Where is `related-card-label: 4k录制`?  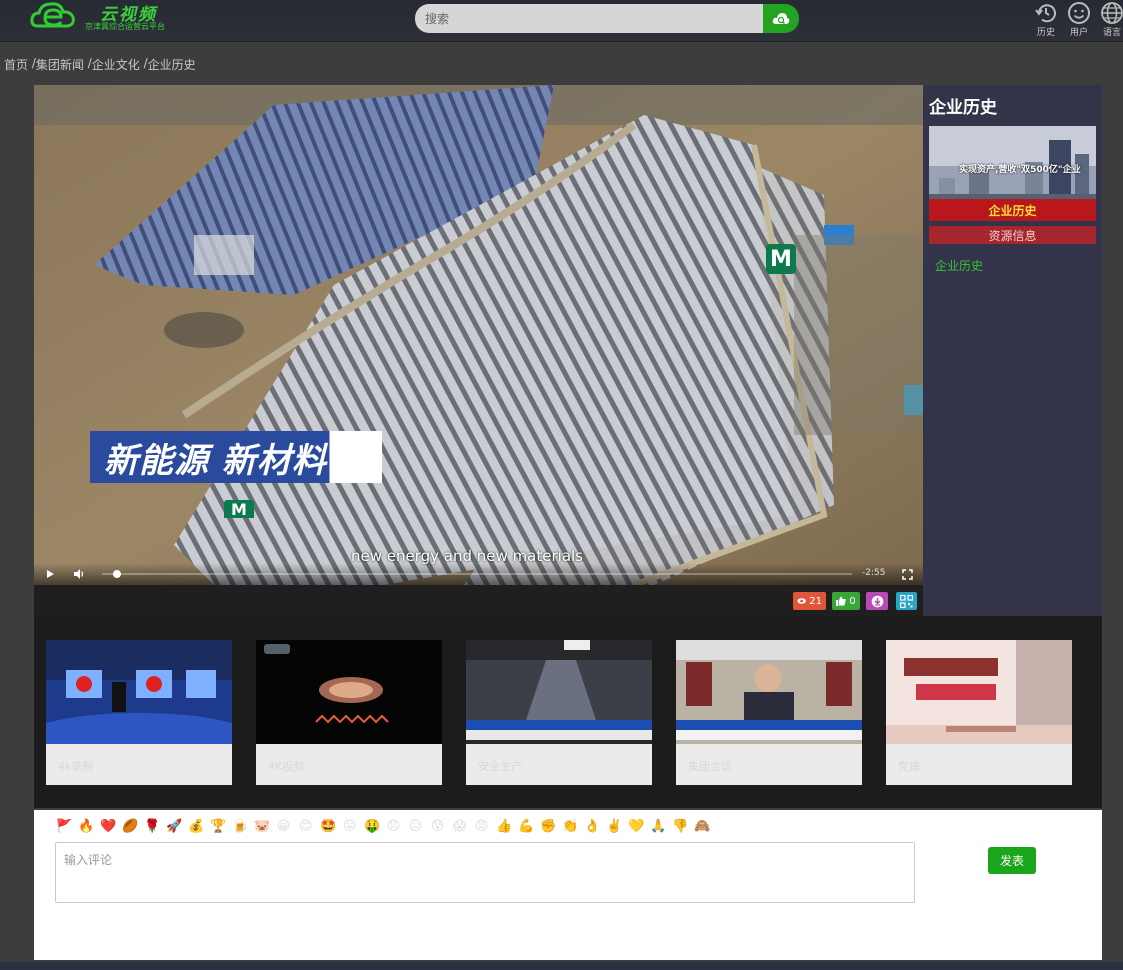 related-card-label: 4k录制 is located at coordinates (76, 766).